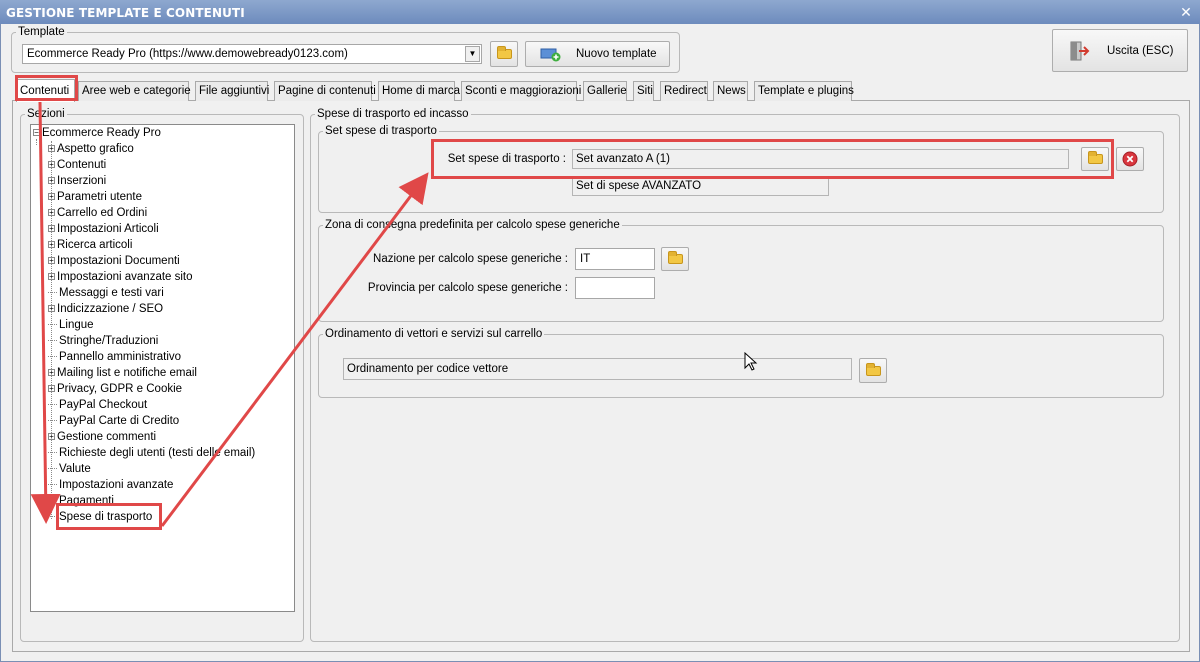 This screenshot has width=1200, height=662. I want to click on sidebar-item-impostazioni-articoli: + Impostazioni Articoli, so click(103, 229).